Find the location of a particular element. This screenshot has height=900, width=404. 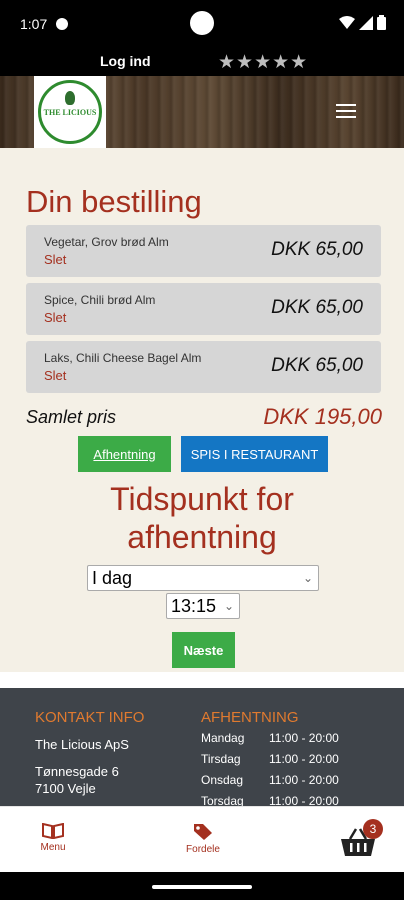

logo: THE LICIOUS is located at coordinates (70, 112).